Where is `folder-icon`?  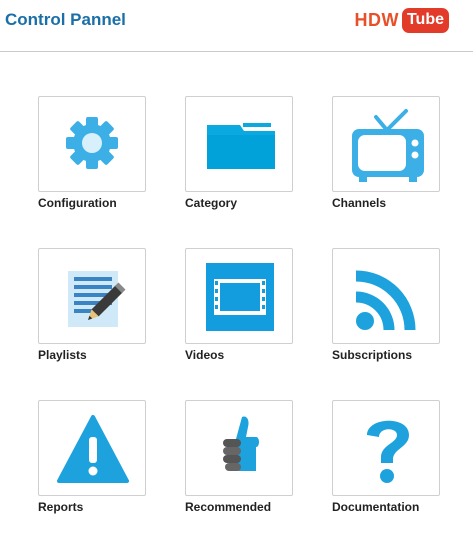 folder-icon is located at coordinates (241, 146).